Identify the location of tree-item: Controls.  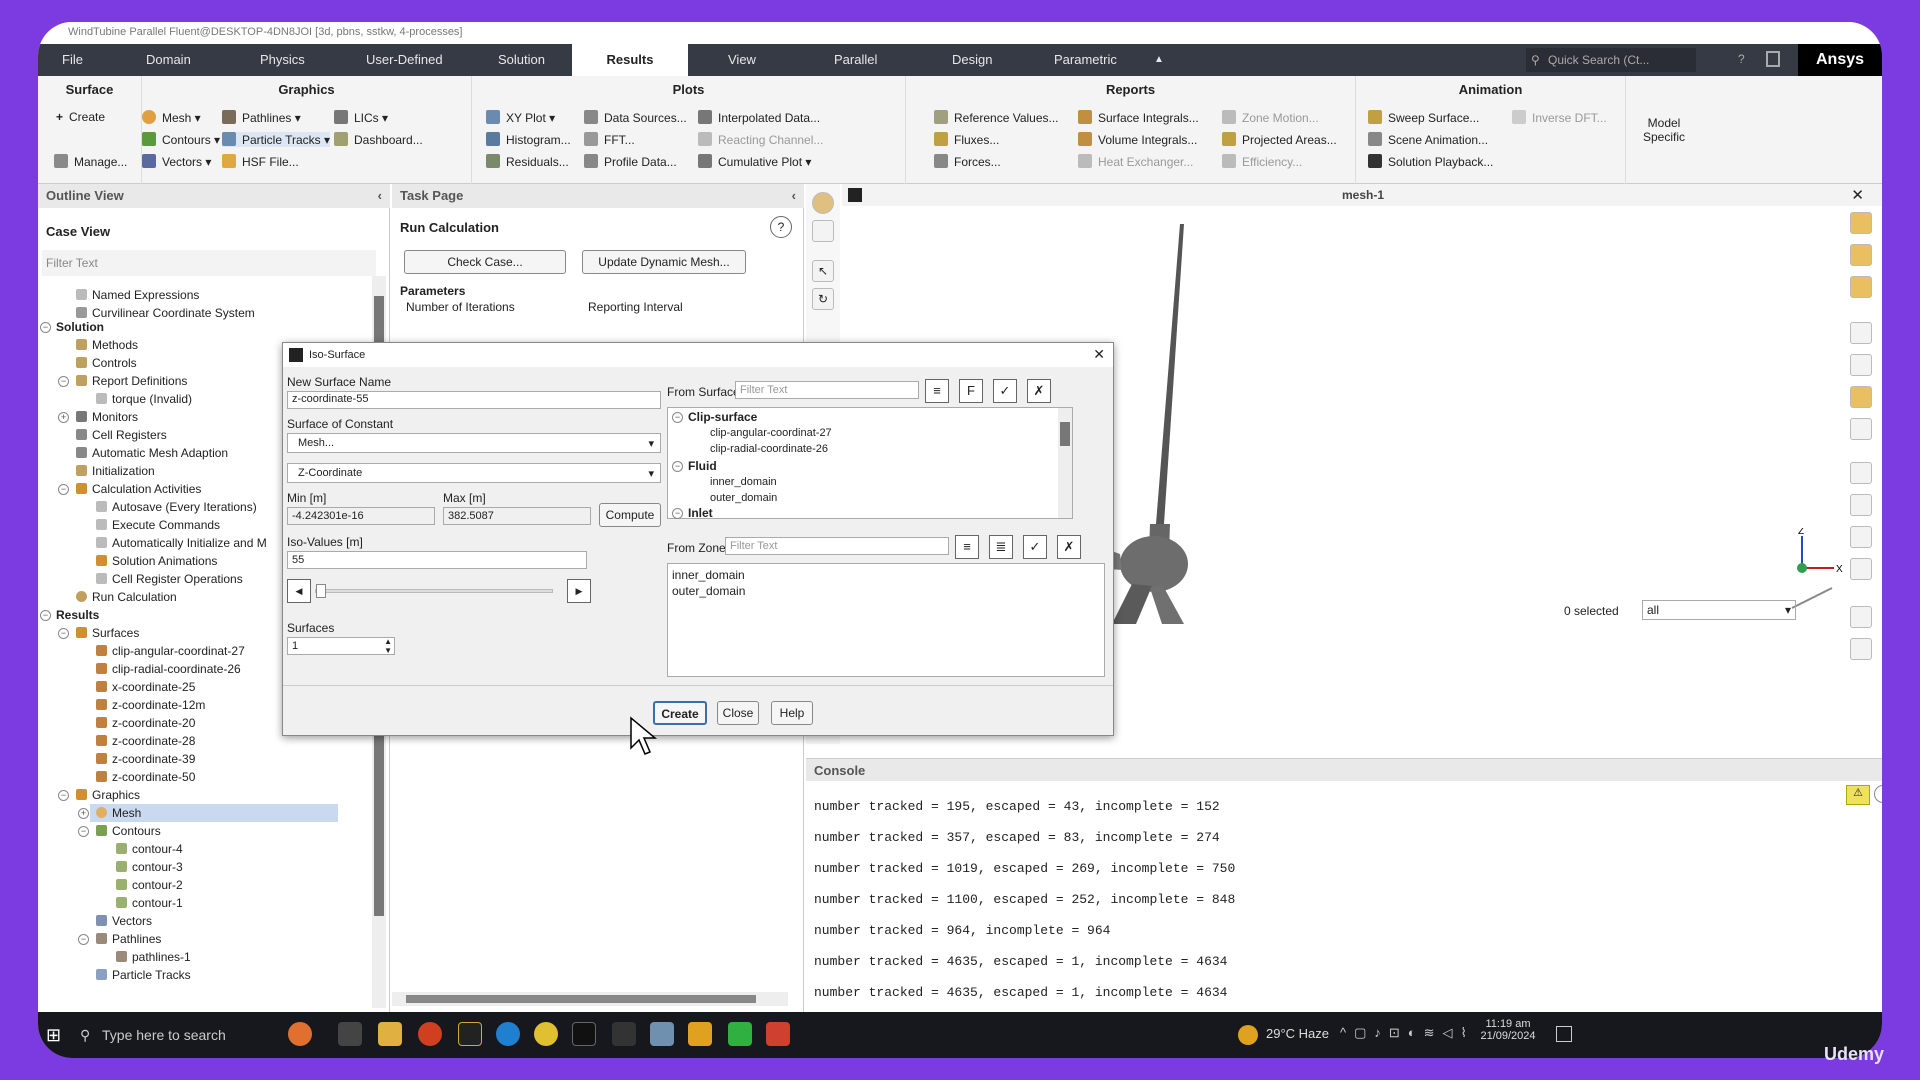
(106, 363).